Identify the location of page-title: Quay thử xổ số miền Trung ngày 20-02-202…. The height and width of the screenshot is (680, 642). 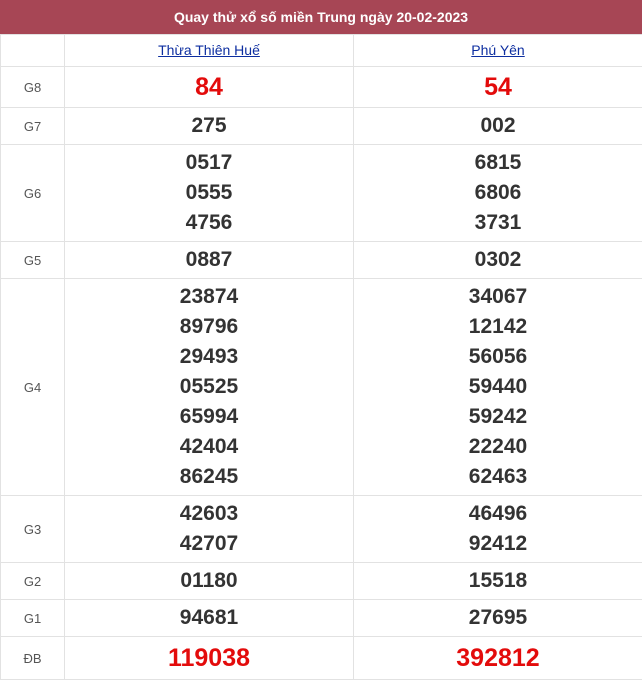
(321, 17).